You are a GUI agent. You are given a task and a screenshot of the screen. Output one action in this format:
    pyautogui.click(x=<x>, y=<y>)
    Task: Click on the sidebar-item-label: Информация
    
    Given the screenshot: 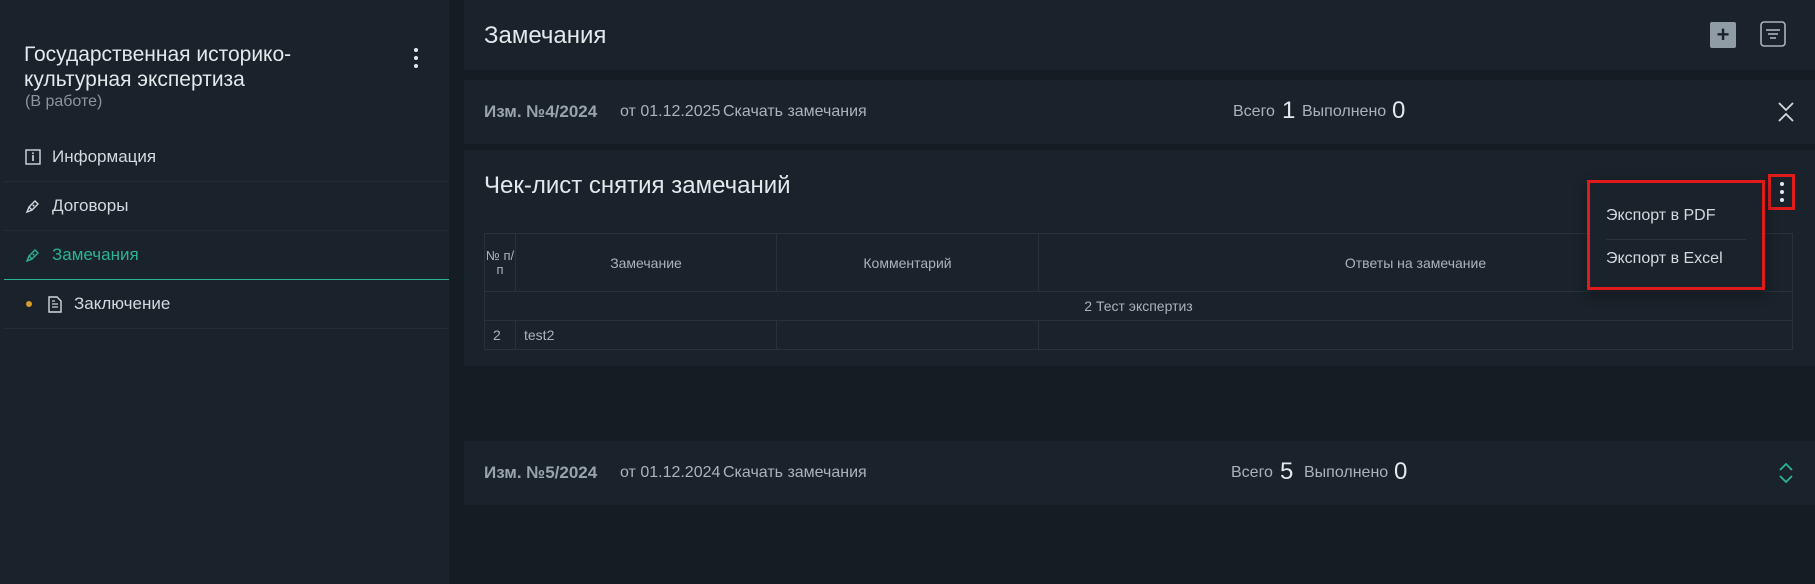 What is the action you would take?
    pyautogui.click(x=104, y=156)
    